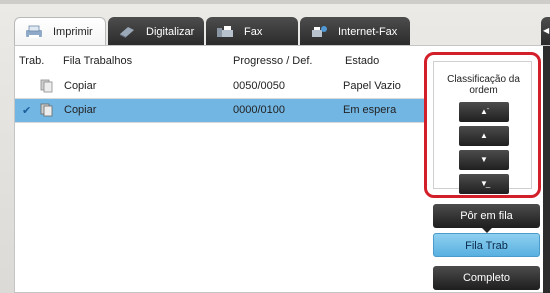 The width and height of the screenshot is (550, 293). What do you see at coordinates (220, 111) in the screenshot?
I see `job-row-selected: ✔ Copiar 0000/0100 Em espera` at bounding box center [220, 111].